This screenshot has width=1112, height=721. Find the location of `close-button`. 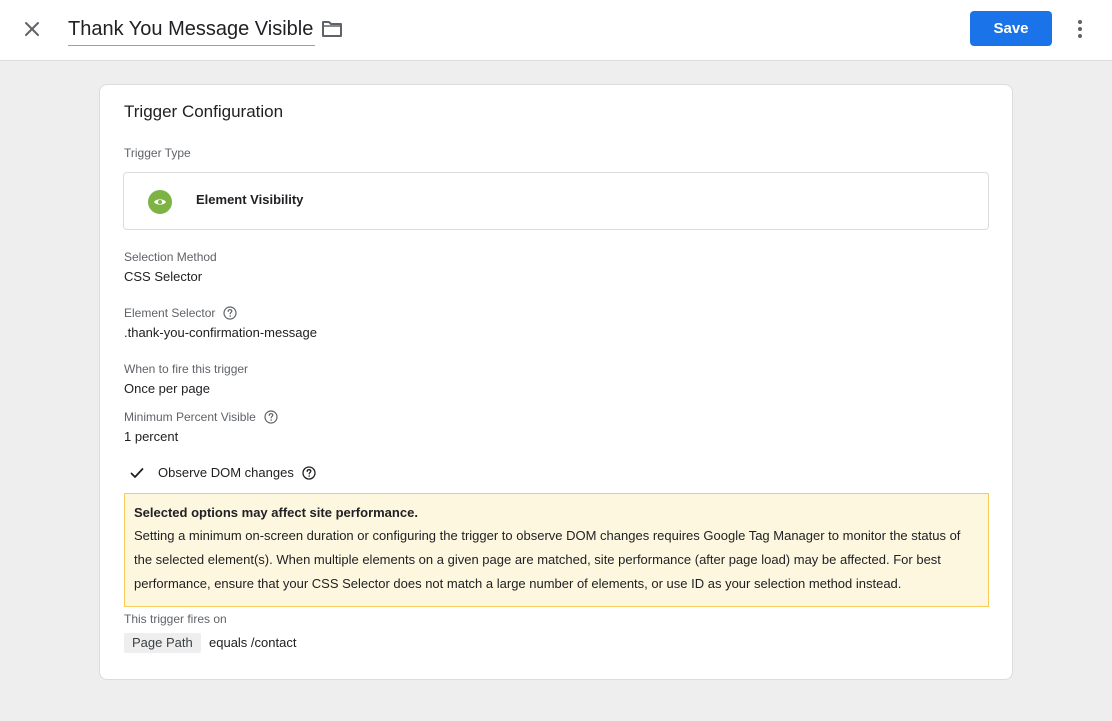

close-button is located at coordinates (32, 29).